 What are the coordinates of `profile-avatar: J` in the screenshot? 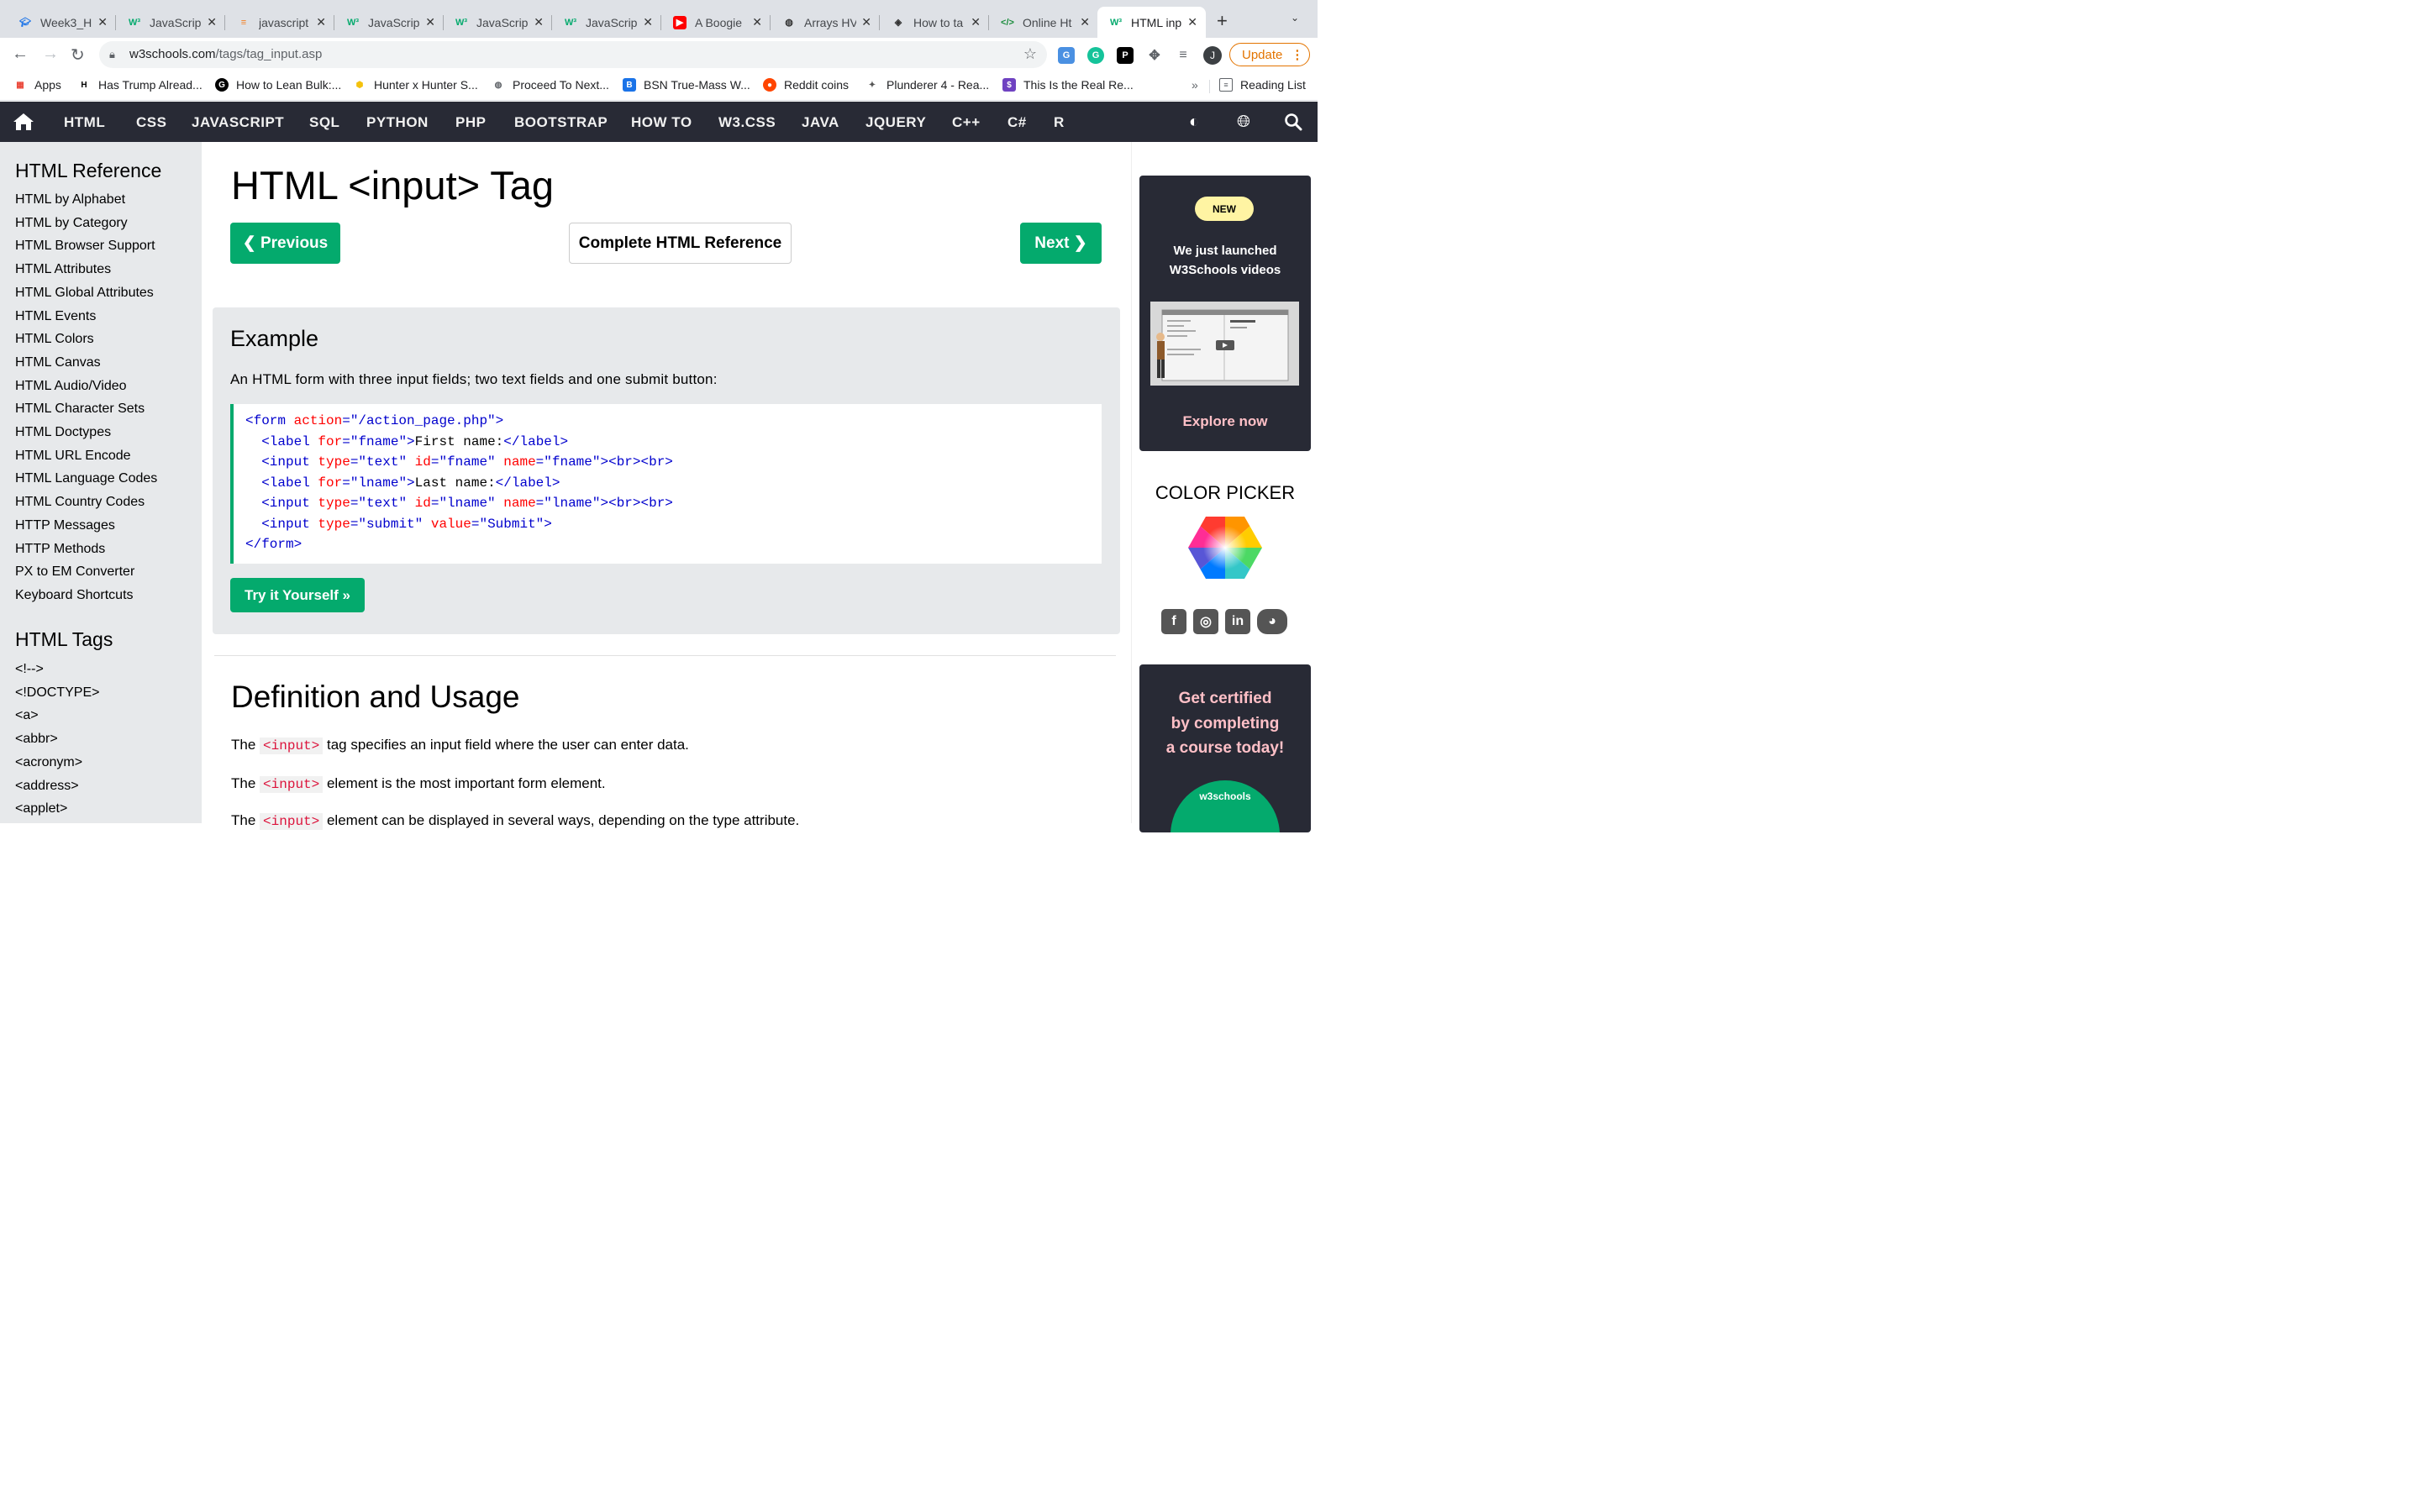 It's located at (1212, 55).